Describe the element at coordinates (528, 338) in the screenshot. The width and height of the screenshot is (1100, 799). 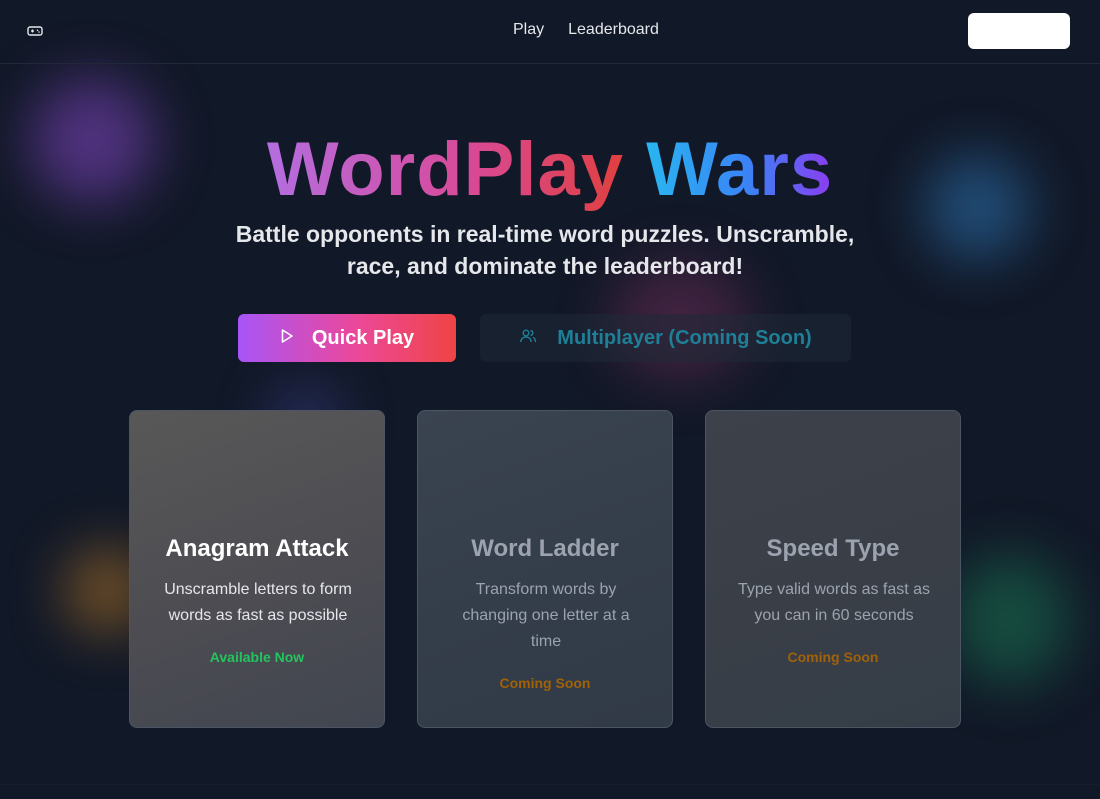
I see `users-icon` at that location.